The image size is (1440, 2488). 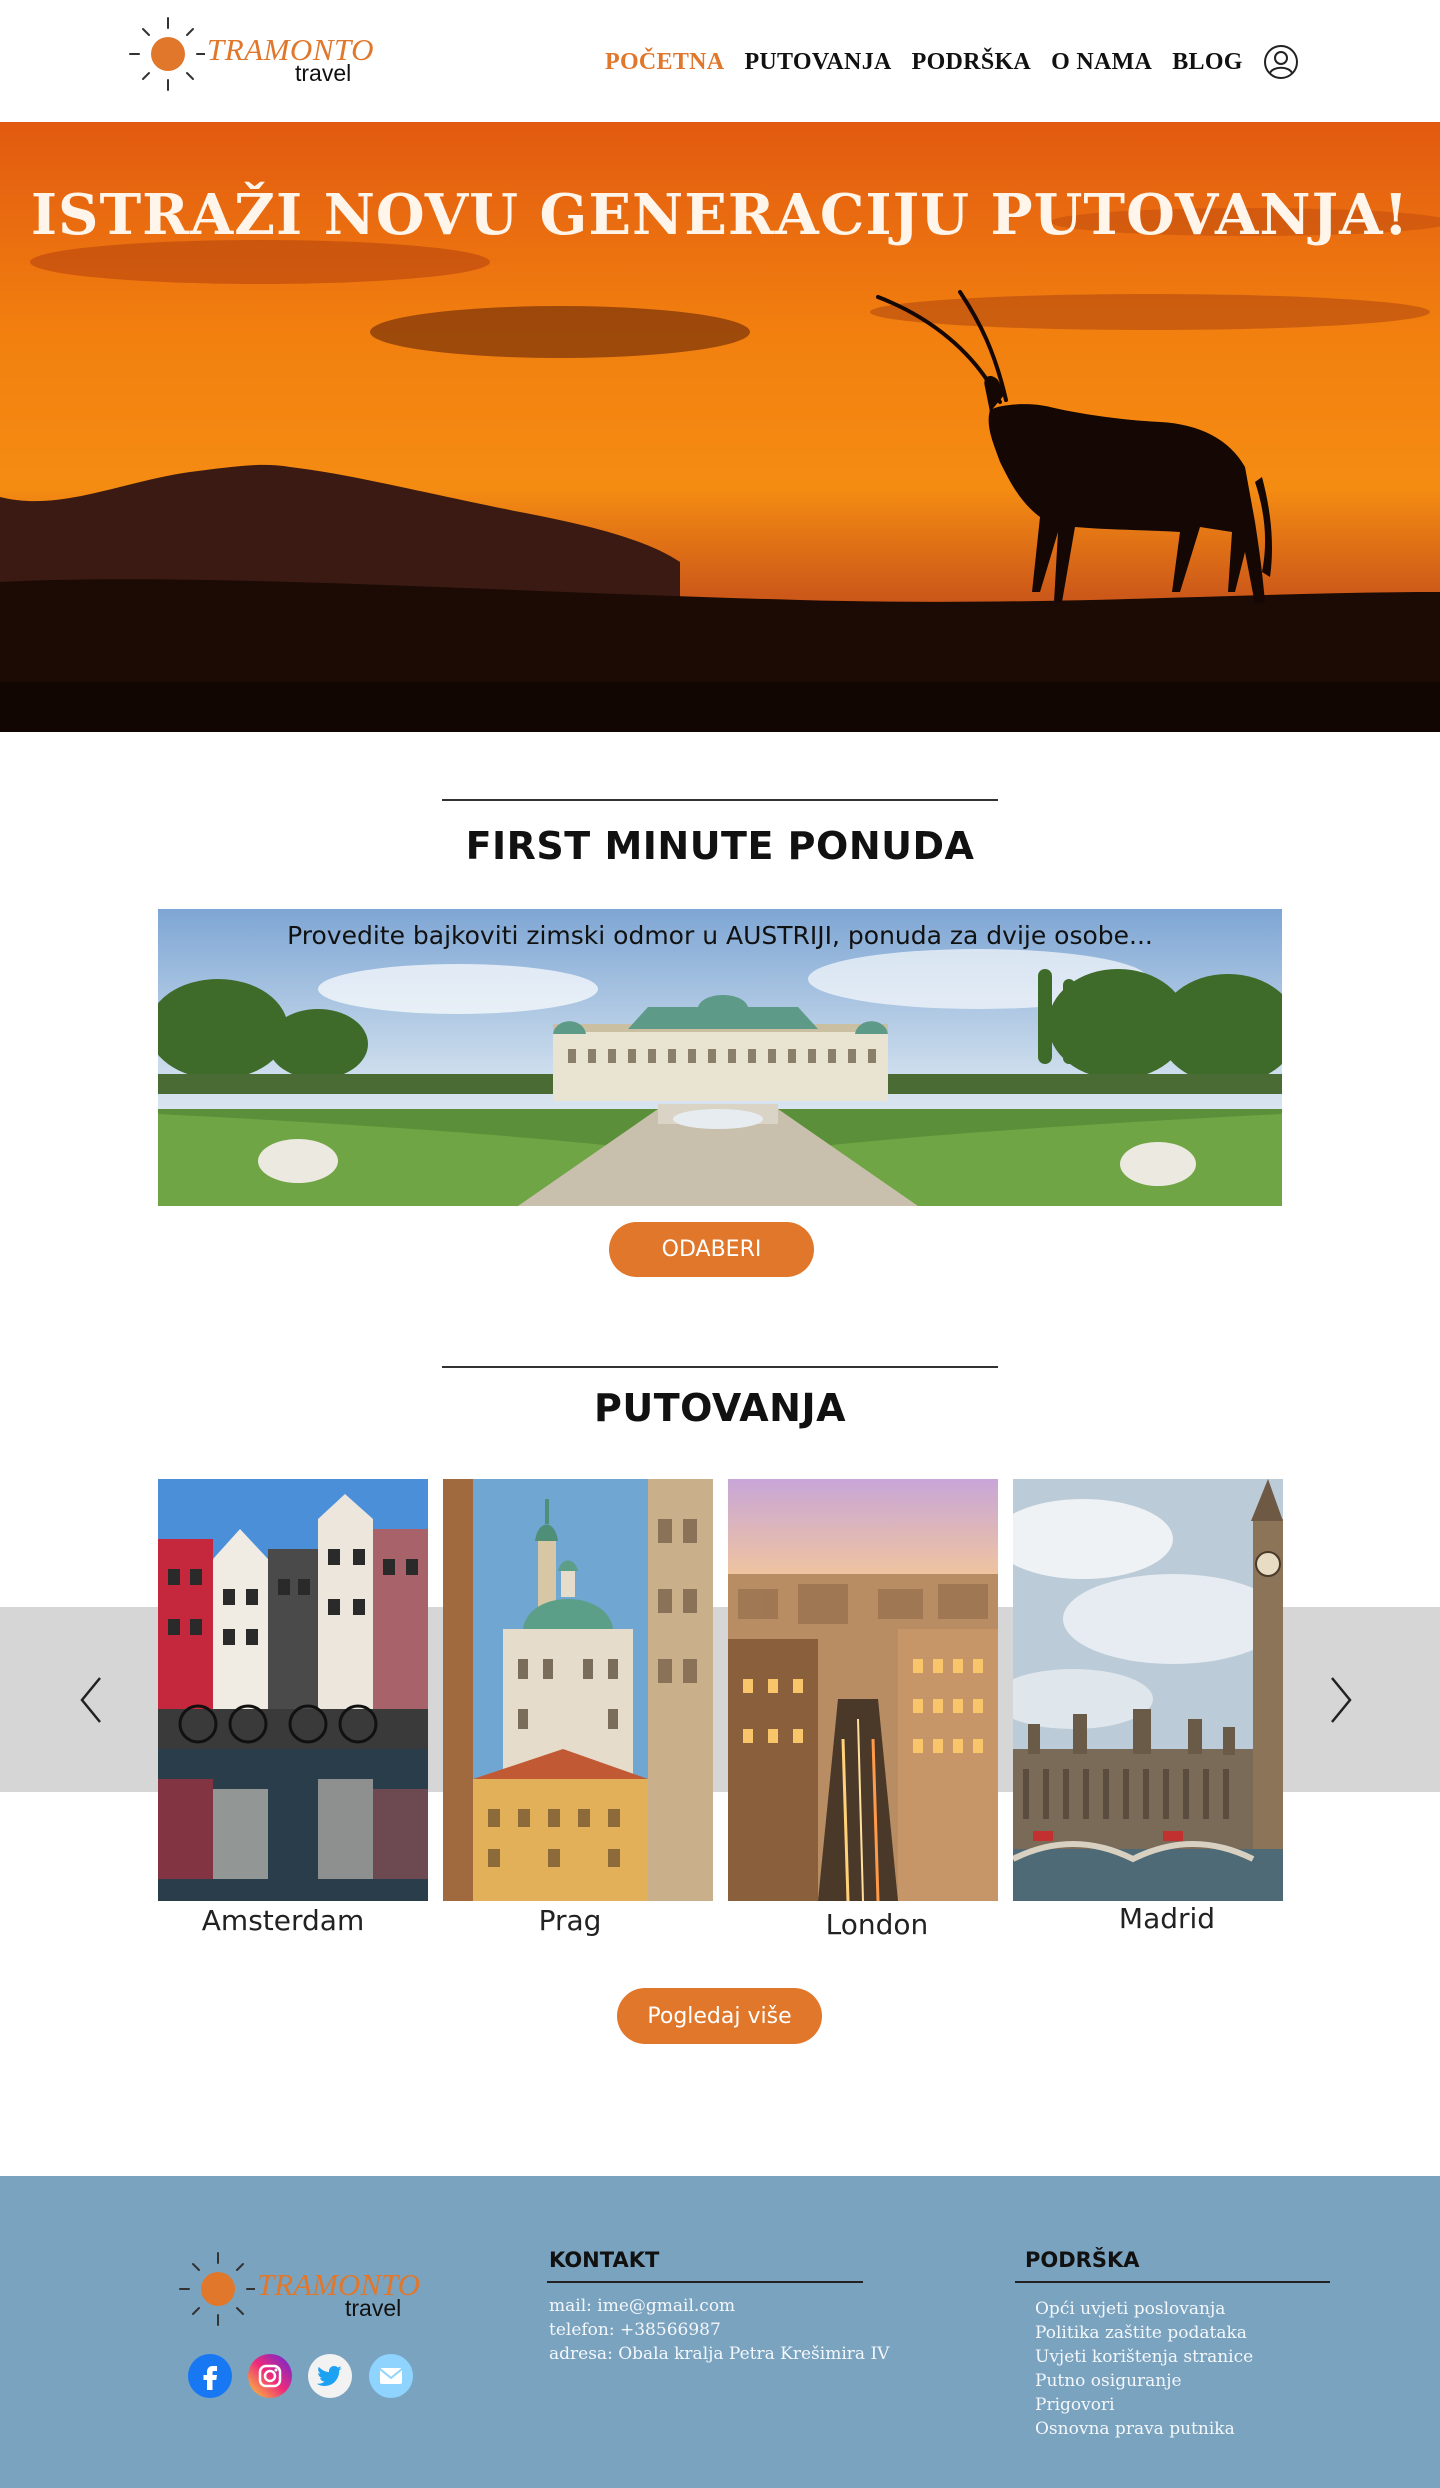 I want to click on footer-contact-title: KONTAKT, so click(x=604, y=2260).